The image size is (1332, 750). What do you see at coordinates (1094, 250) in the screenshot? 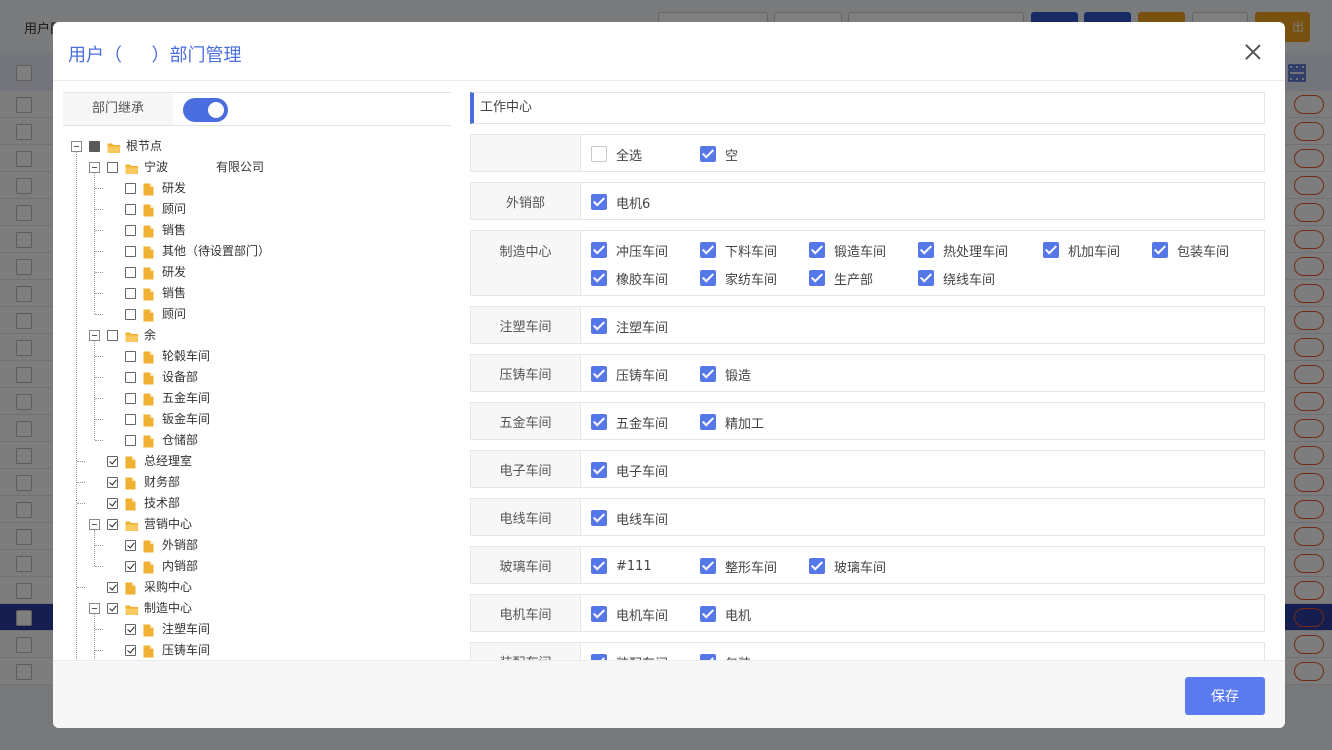
I see `work-center-option-label: 机加车间` at bounding box center [1094, 250].